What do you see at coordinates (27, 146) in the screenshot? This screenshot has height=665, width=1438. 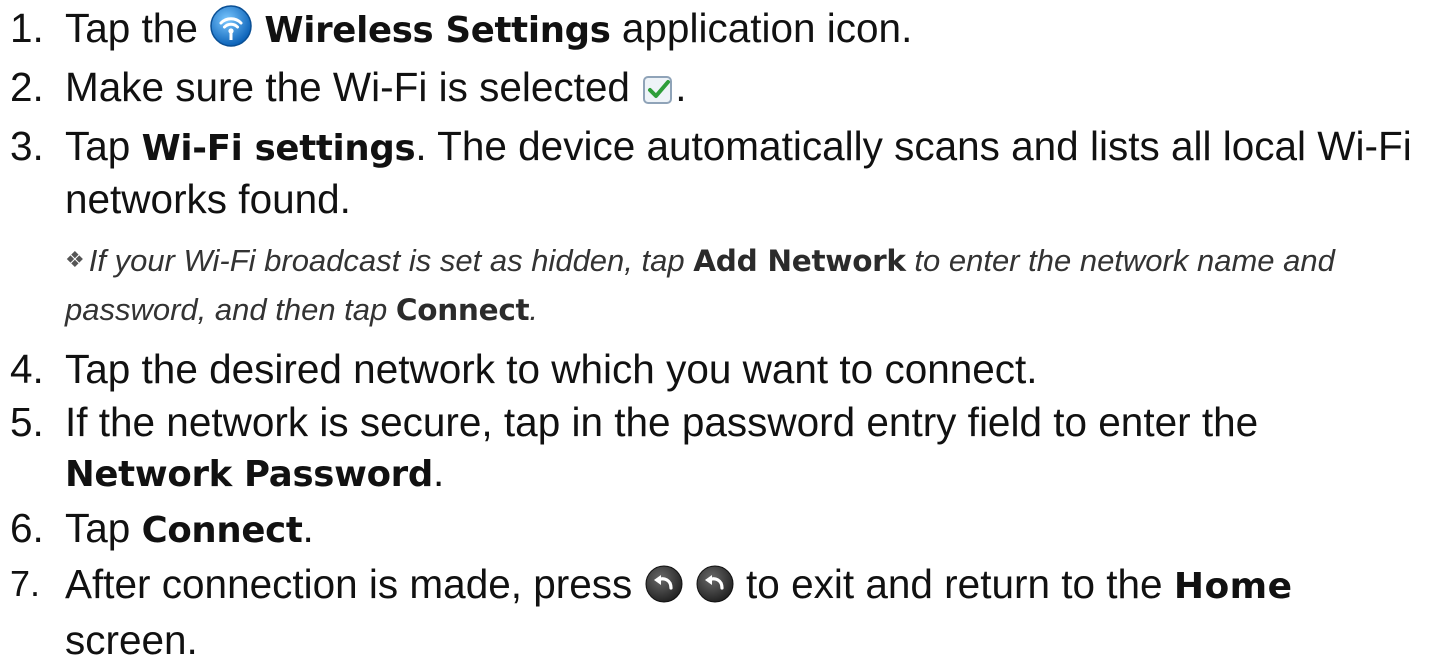 I see `step-number: 3.` at bounding box center [27, 146].